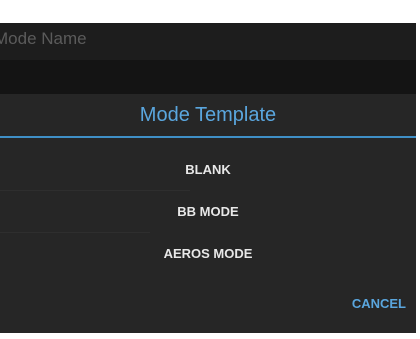 Image resolution: width=420 pixels, height=339 pixels. I want to click on dialog-title: Mode Template, so click(208, 115).